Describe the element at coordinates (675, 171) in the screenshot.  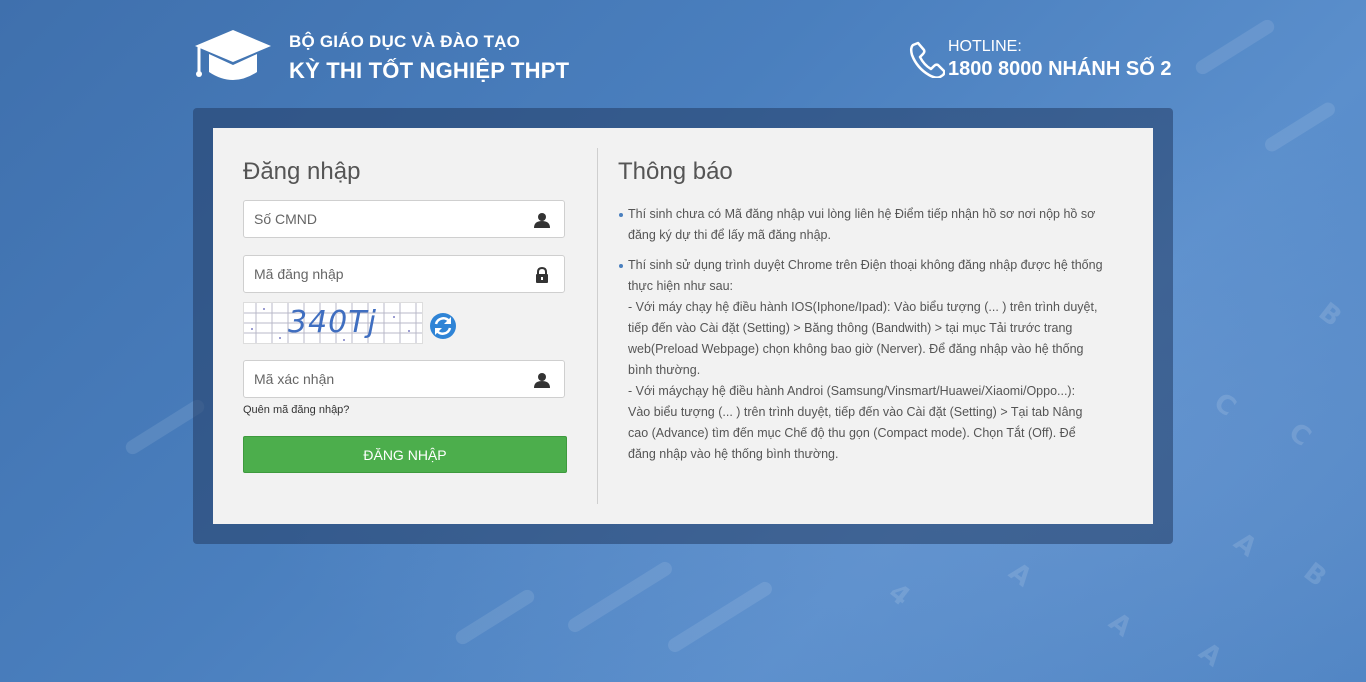
I see `notice-title: Thông báo` at that location.